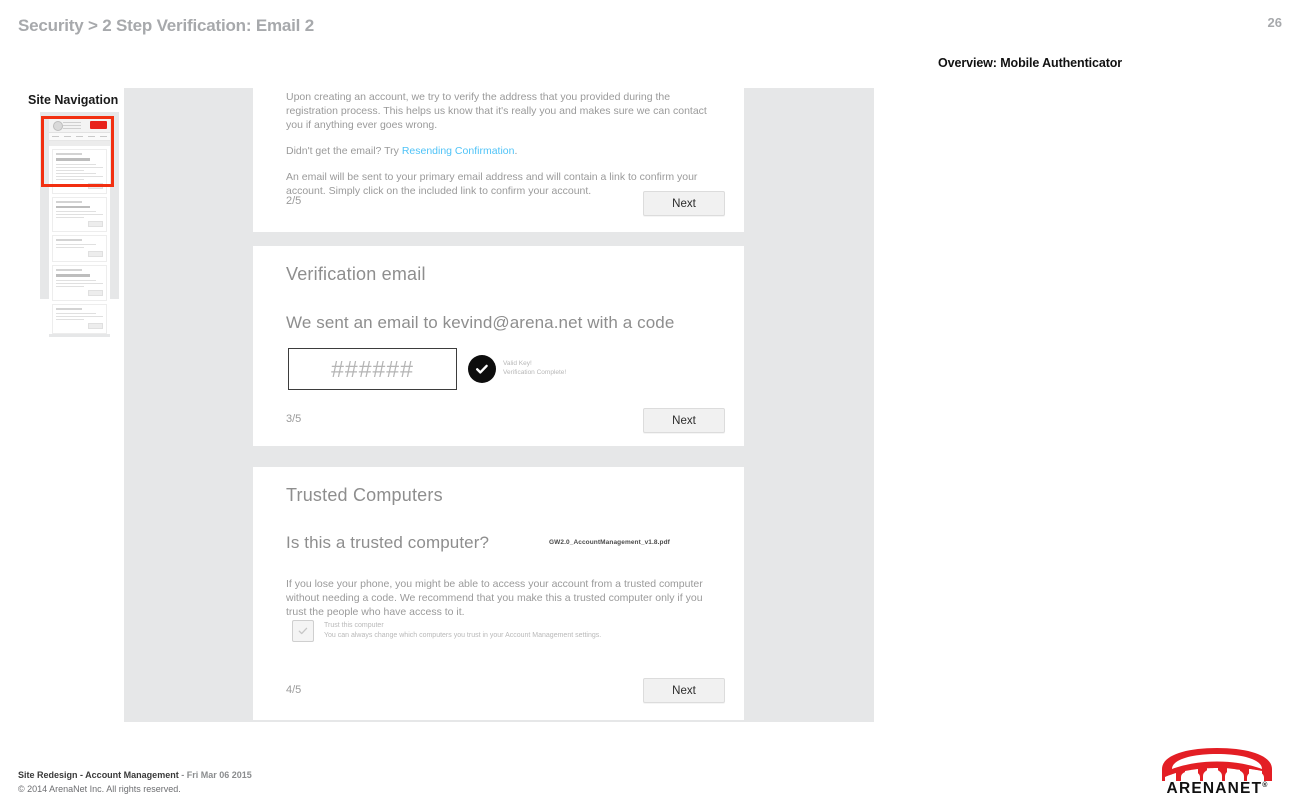 Image resolution: width=1300 pixels, height=812 pixels. What do you see at coordinates (517, 363) in the screenshot?
I see `valid-key-line1: Valid Key!` at bounding box center [517, 363].